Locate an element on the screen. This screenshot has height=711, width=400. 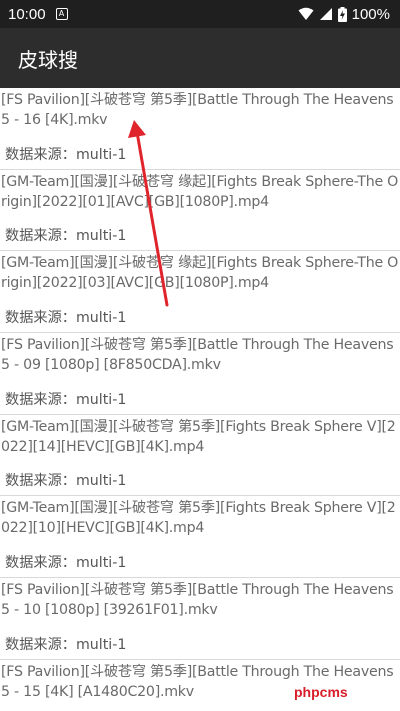
cellular-signal-icon is located at coordinates (325, 14).